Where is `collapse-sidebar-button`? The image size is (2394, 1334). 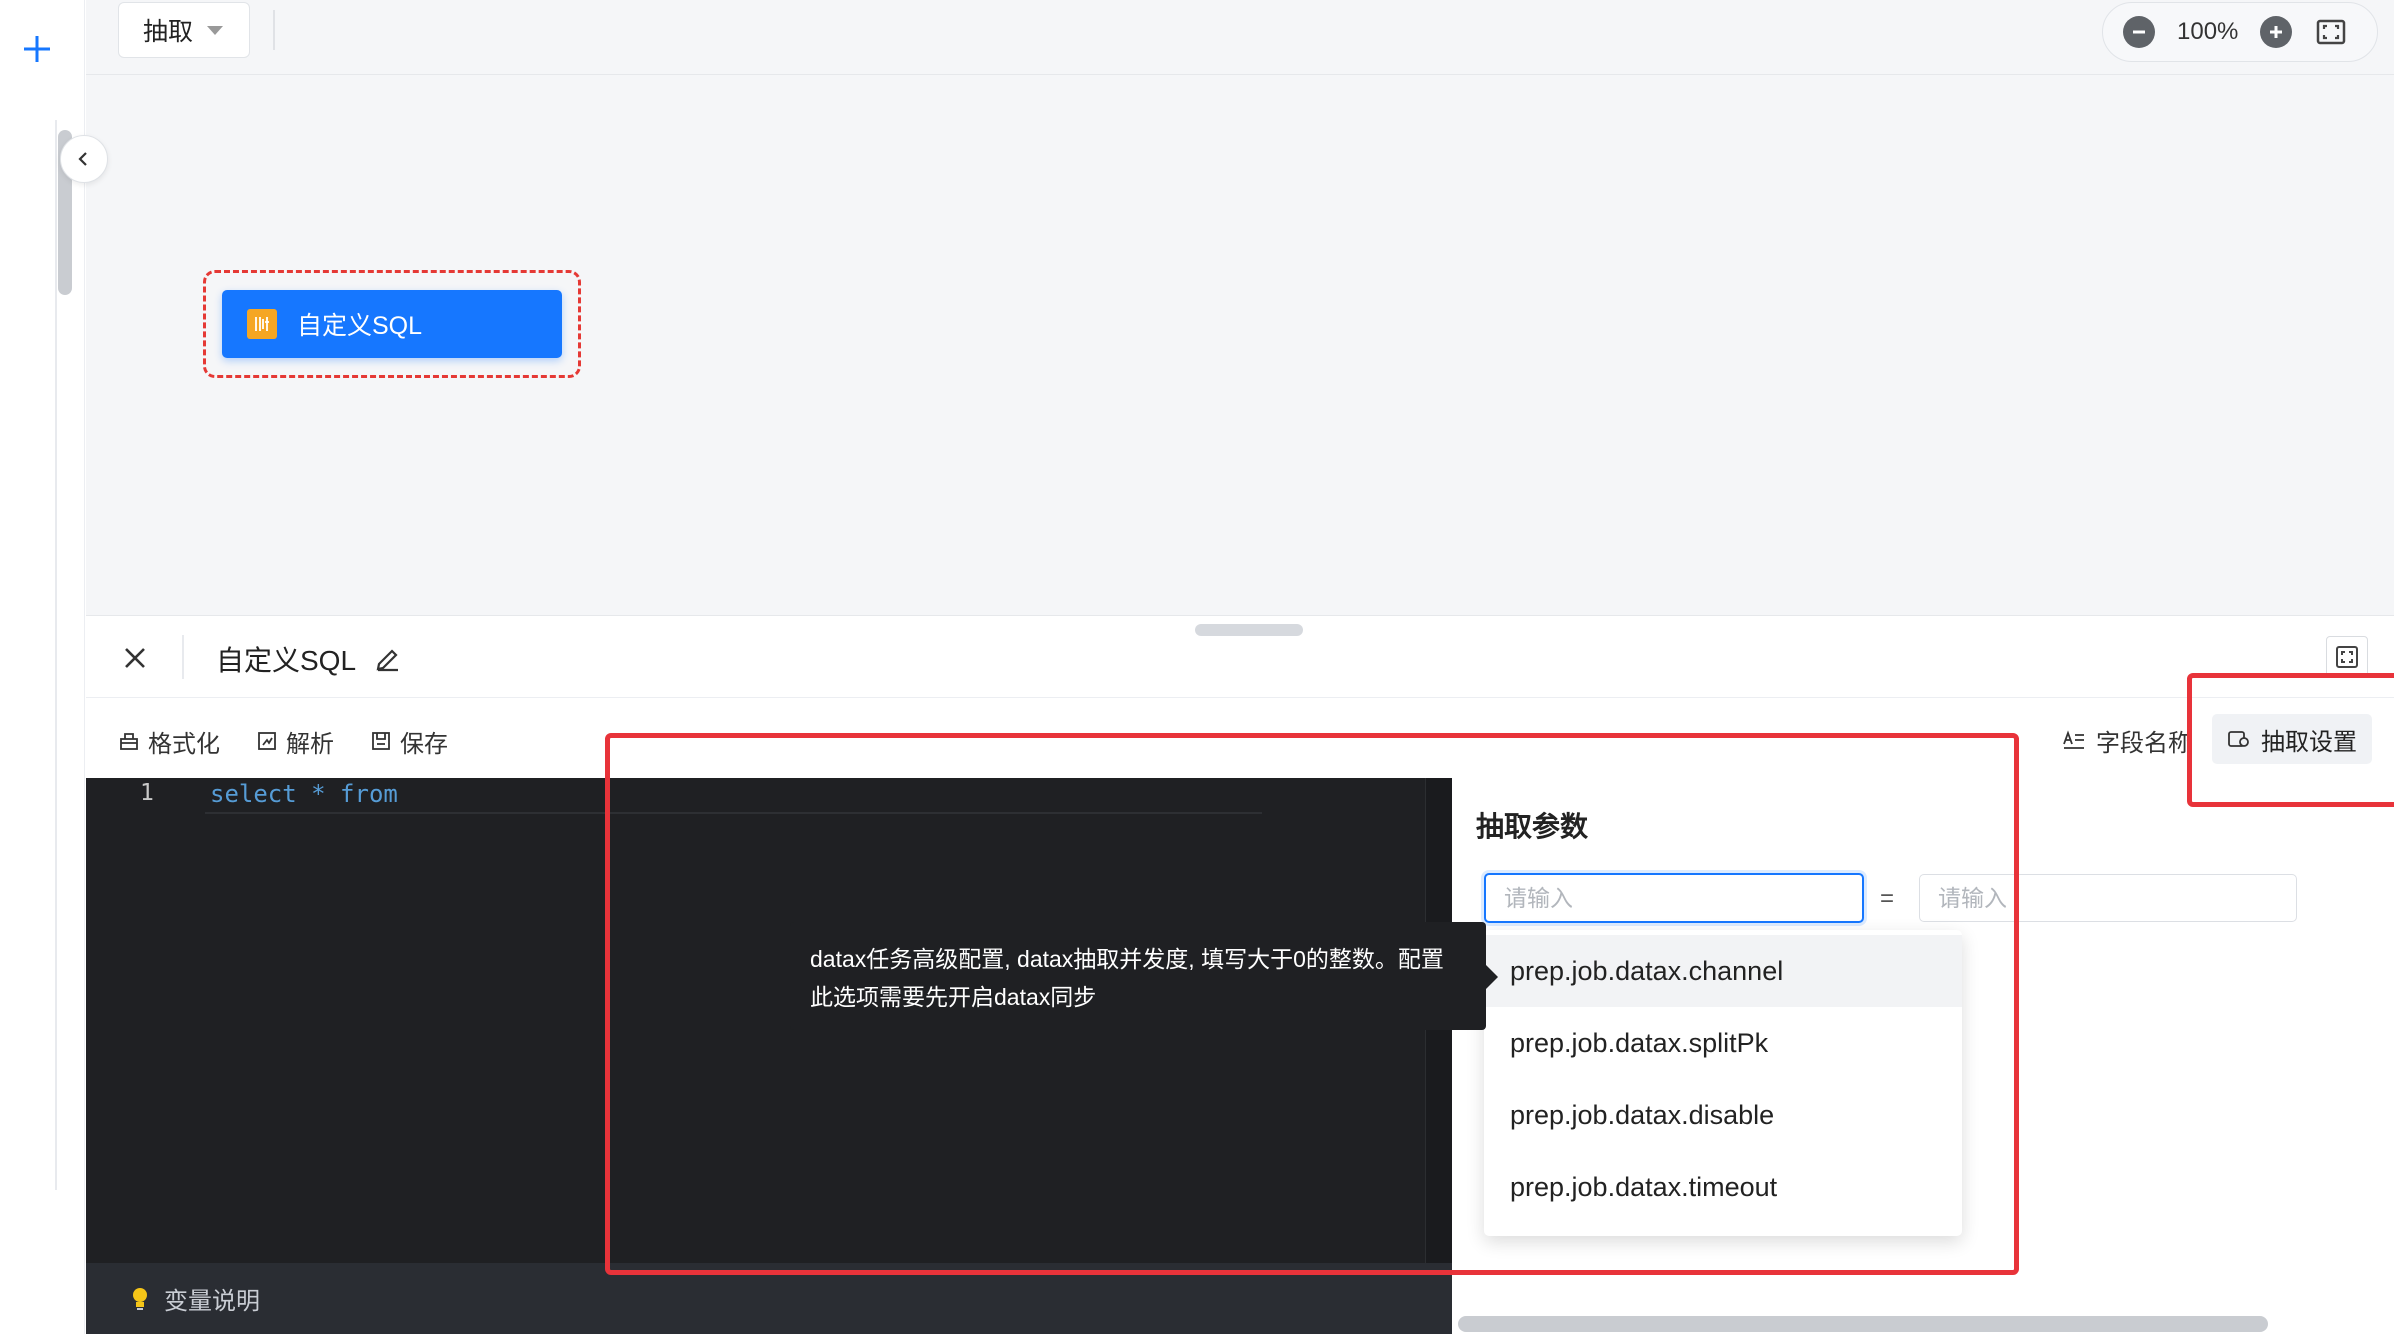
collapse-sidebar-button is located at coordinates (84, 159).